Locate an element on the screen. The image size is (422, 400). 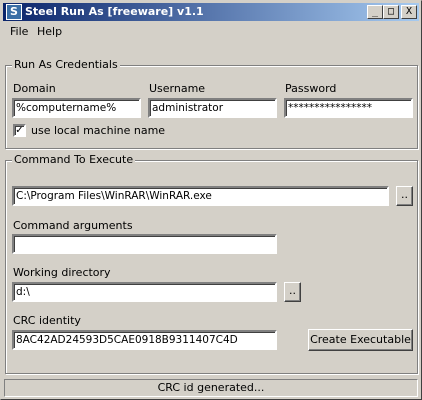
maximize-button: □ is located at coordinates (391, 12).